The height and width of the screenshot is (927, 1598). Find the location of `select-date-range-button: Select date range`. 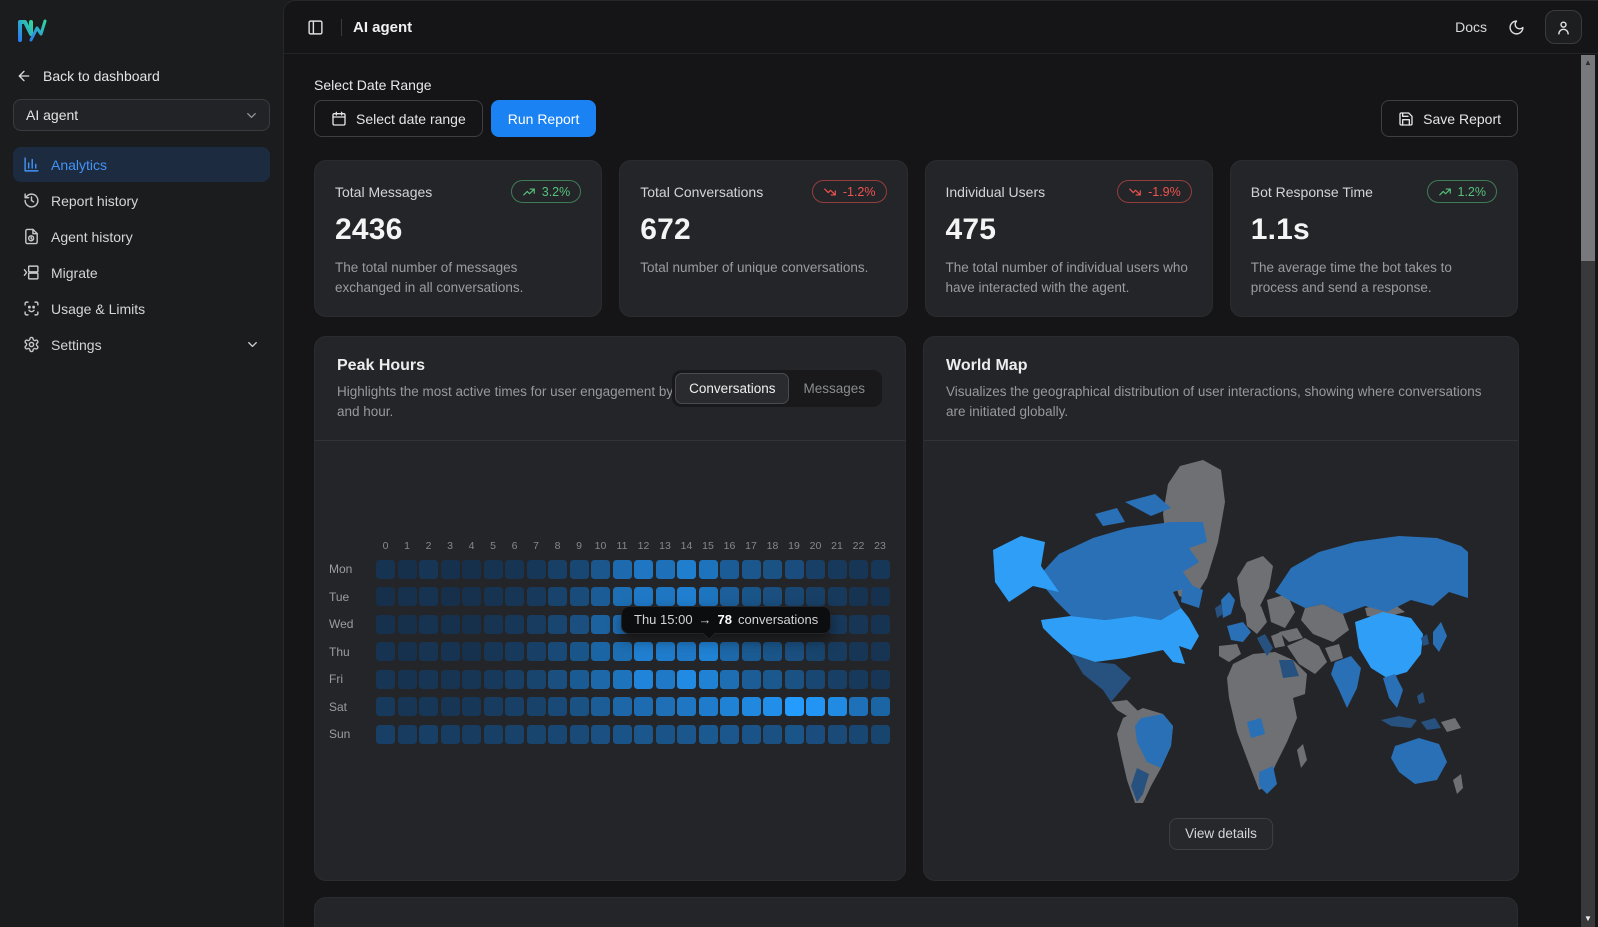

select-date-range-button: Select date range is located at coordinates (398, 118).